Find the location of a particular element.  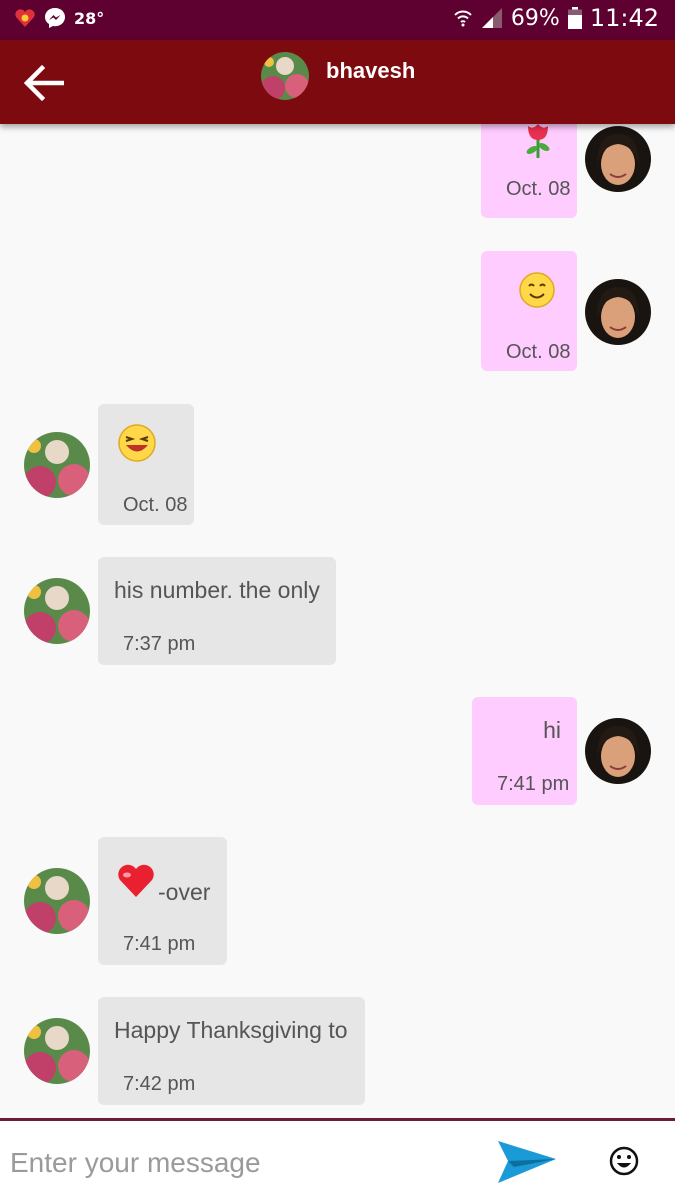

battery-icon is located at coordinates (574, 18).